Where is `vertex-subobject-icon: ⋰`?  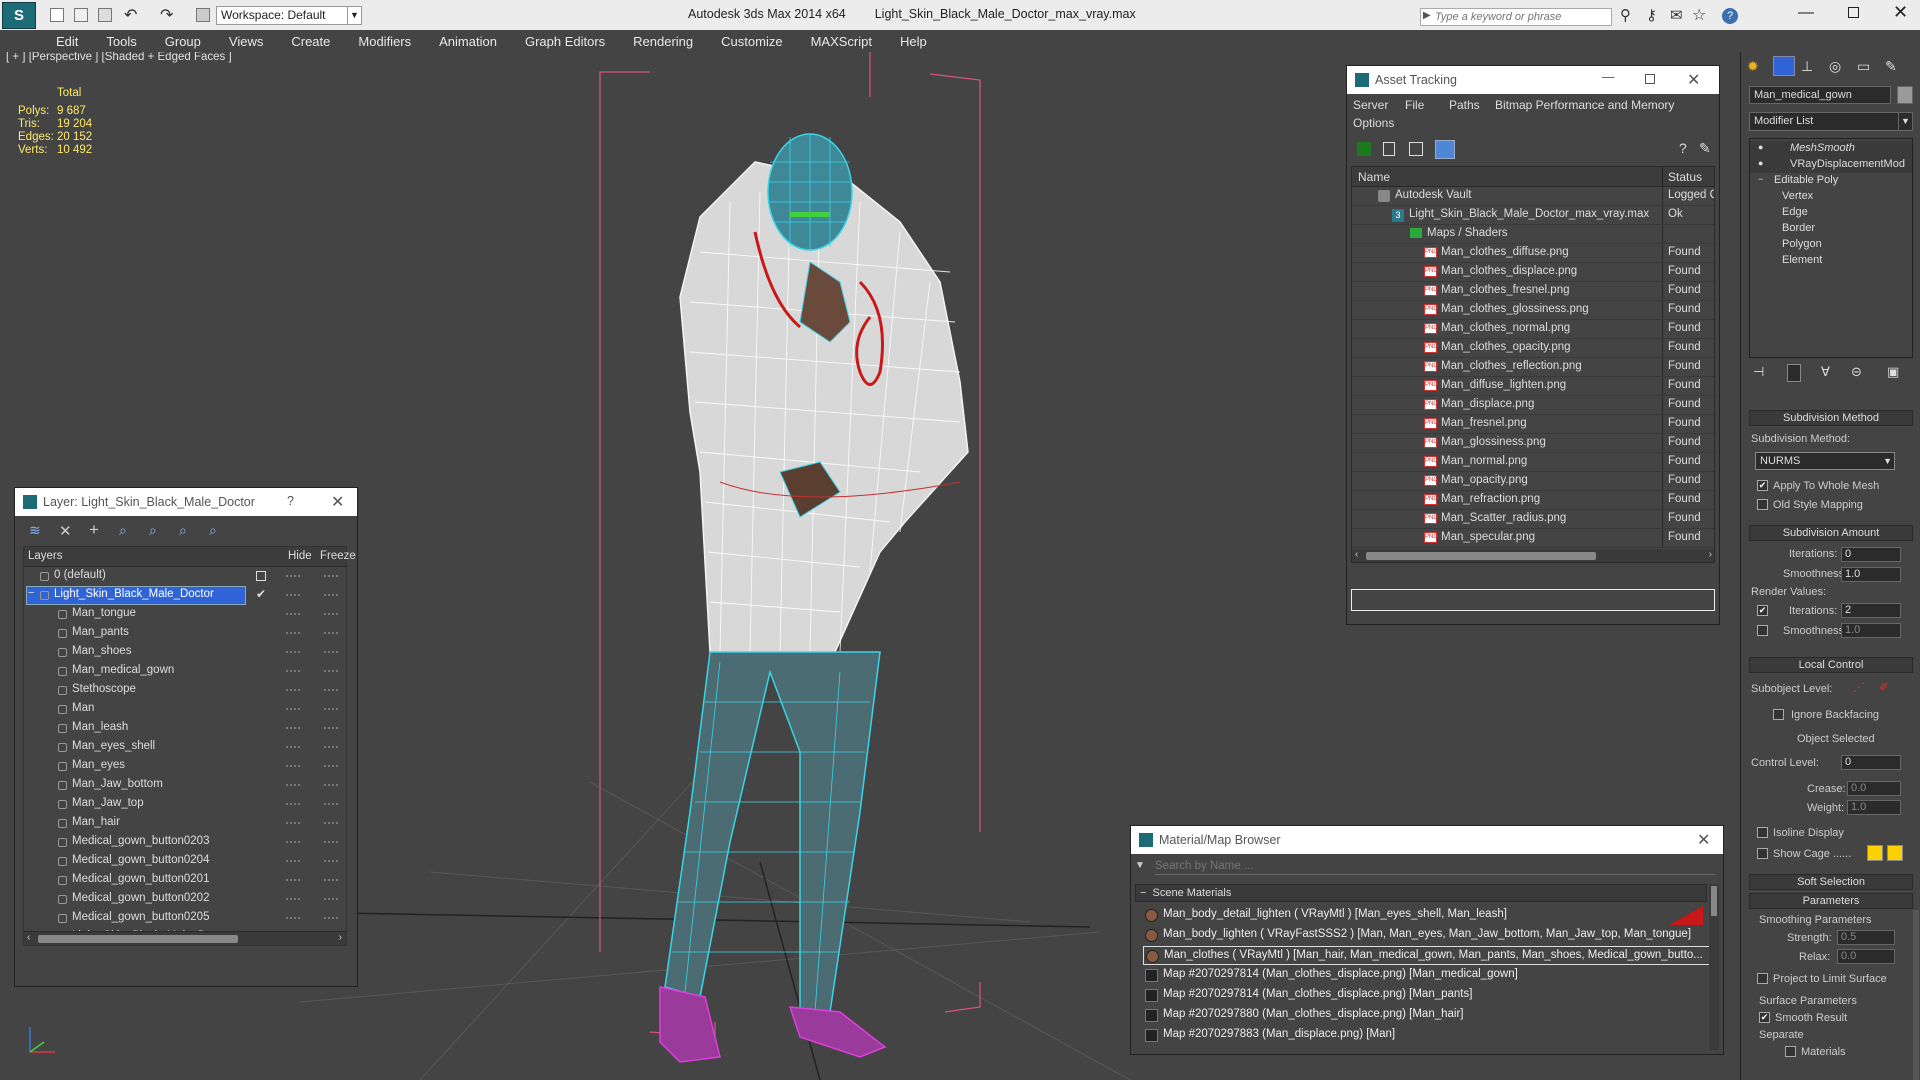
vertex-subobject-icon: ⋰ is located at coordinates (1859, 687).